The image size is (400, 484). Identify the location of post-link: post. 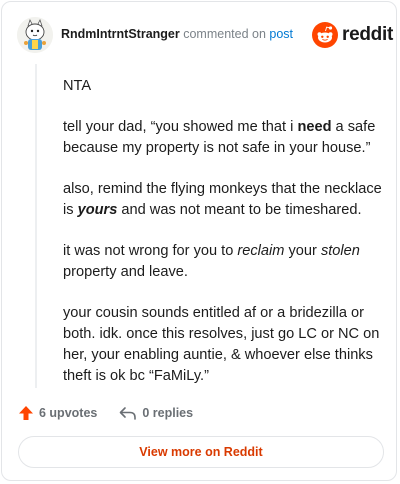
(281, 34).